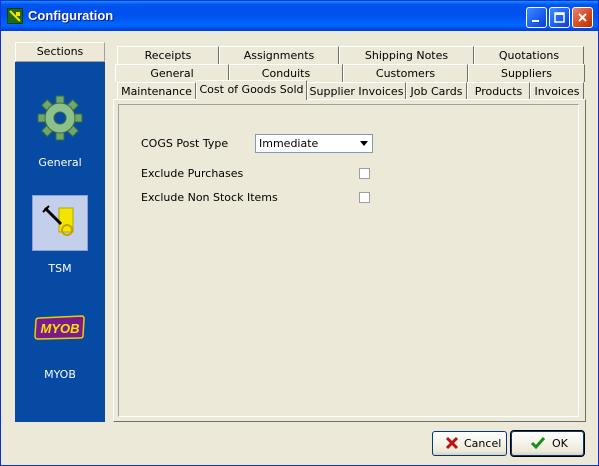 The width and height of the screenshot is (599, 466). I want to click on close-button, so click(582, 17).